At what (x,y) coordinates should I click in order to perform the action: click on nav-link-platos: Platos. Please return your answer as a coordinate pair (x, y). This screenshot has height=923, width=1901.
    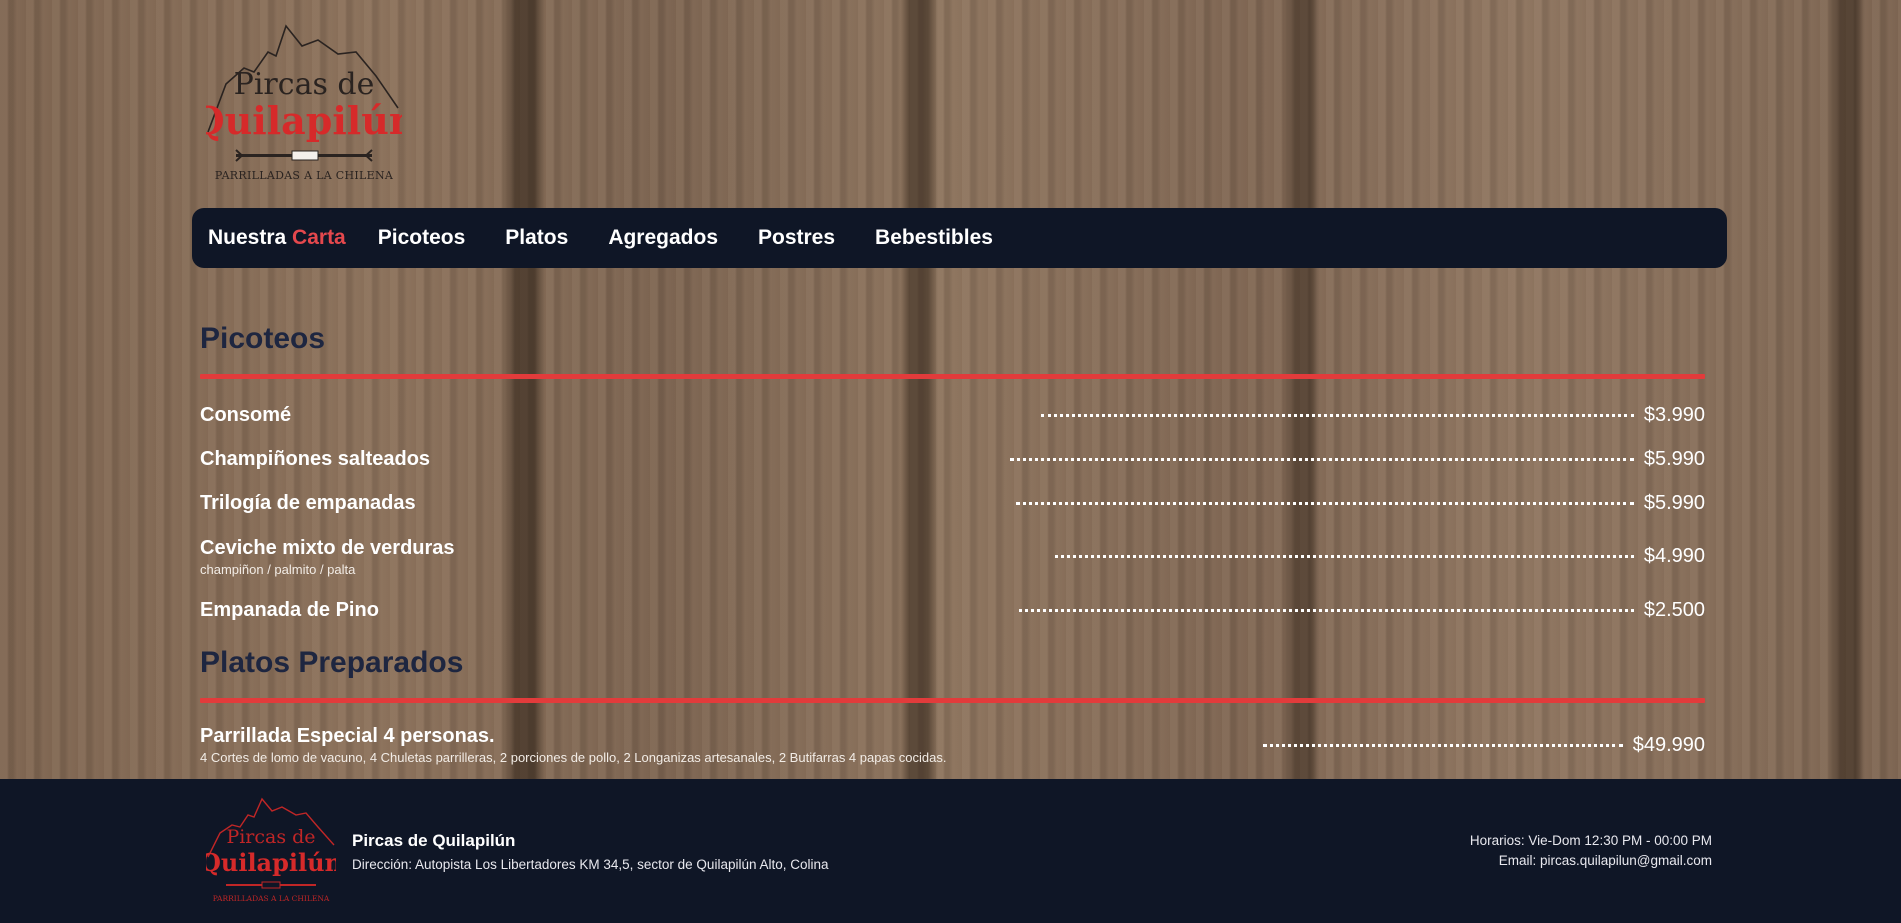
    Looking at the image, I should click on (536, 238).